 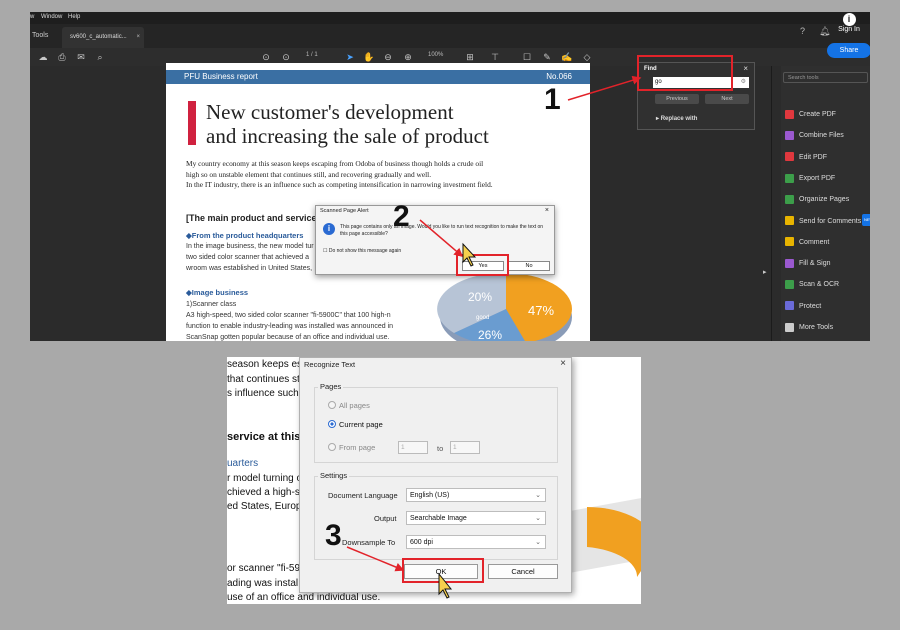 I want to click on tool-item: More Tools, so click(x=809, y=328).